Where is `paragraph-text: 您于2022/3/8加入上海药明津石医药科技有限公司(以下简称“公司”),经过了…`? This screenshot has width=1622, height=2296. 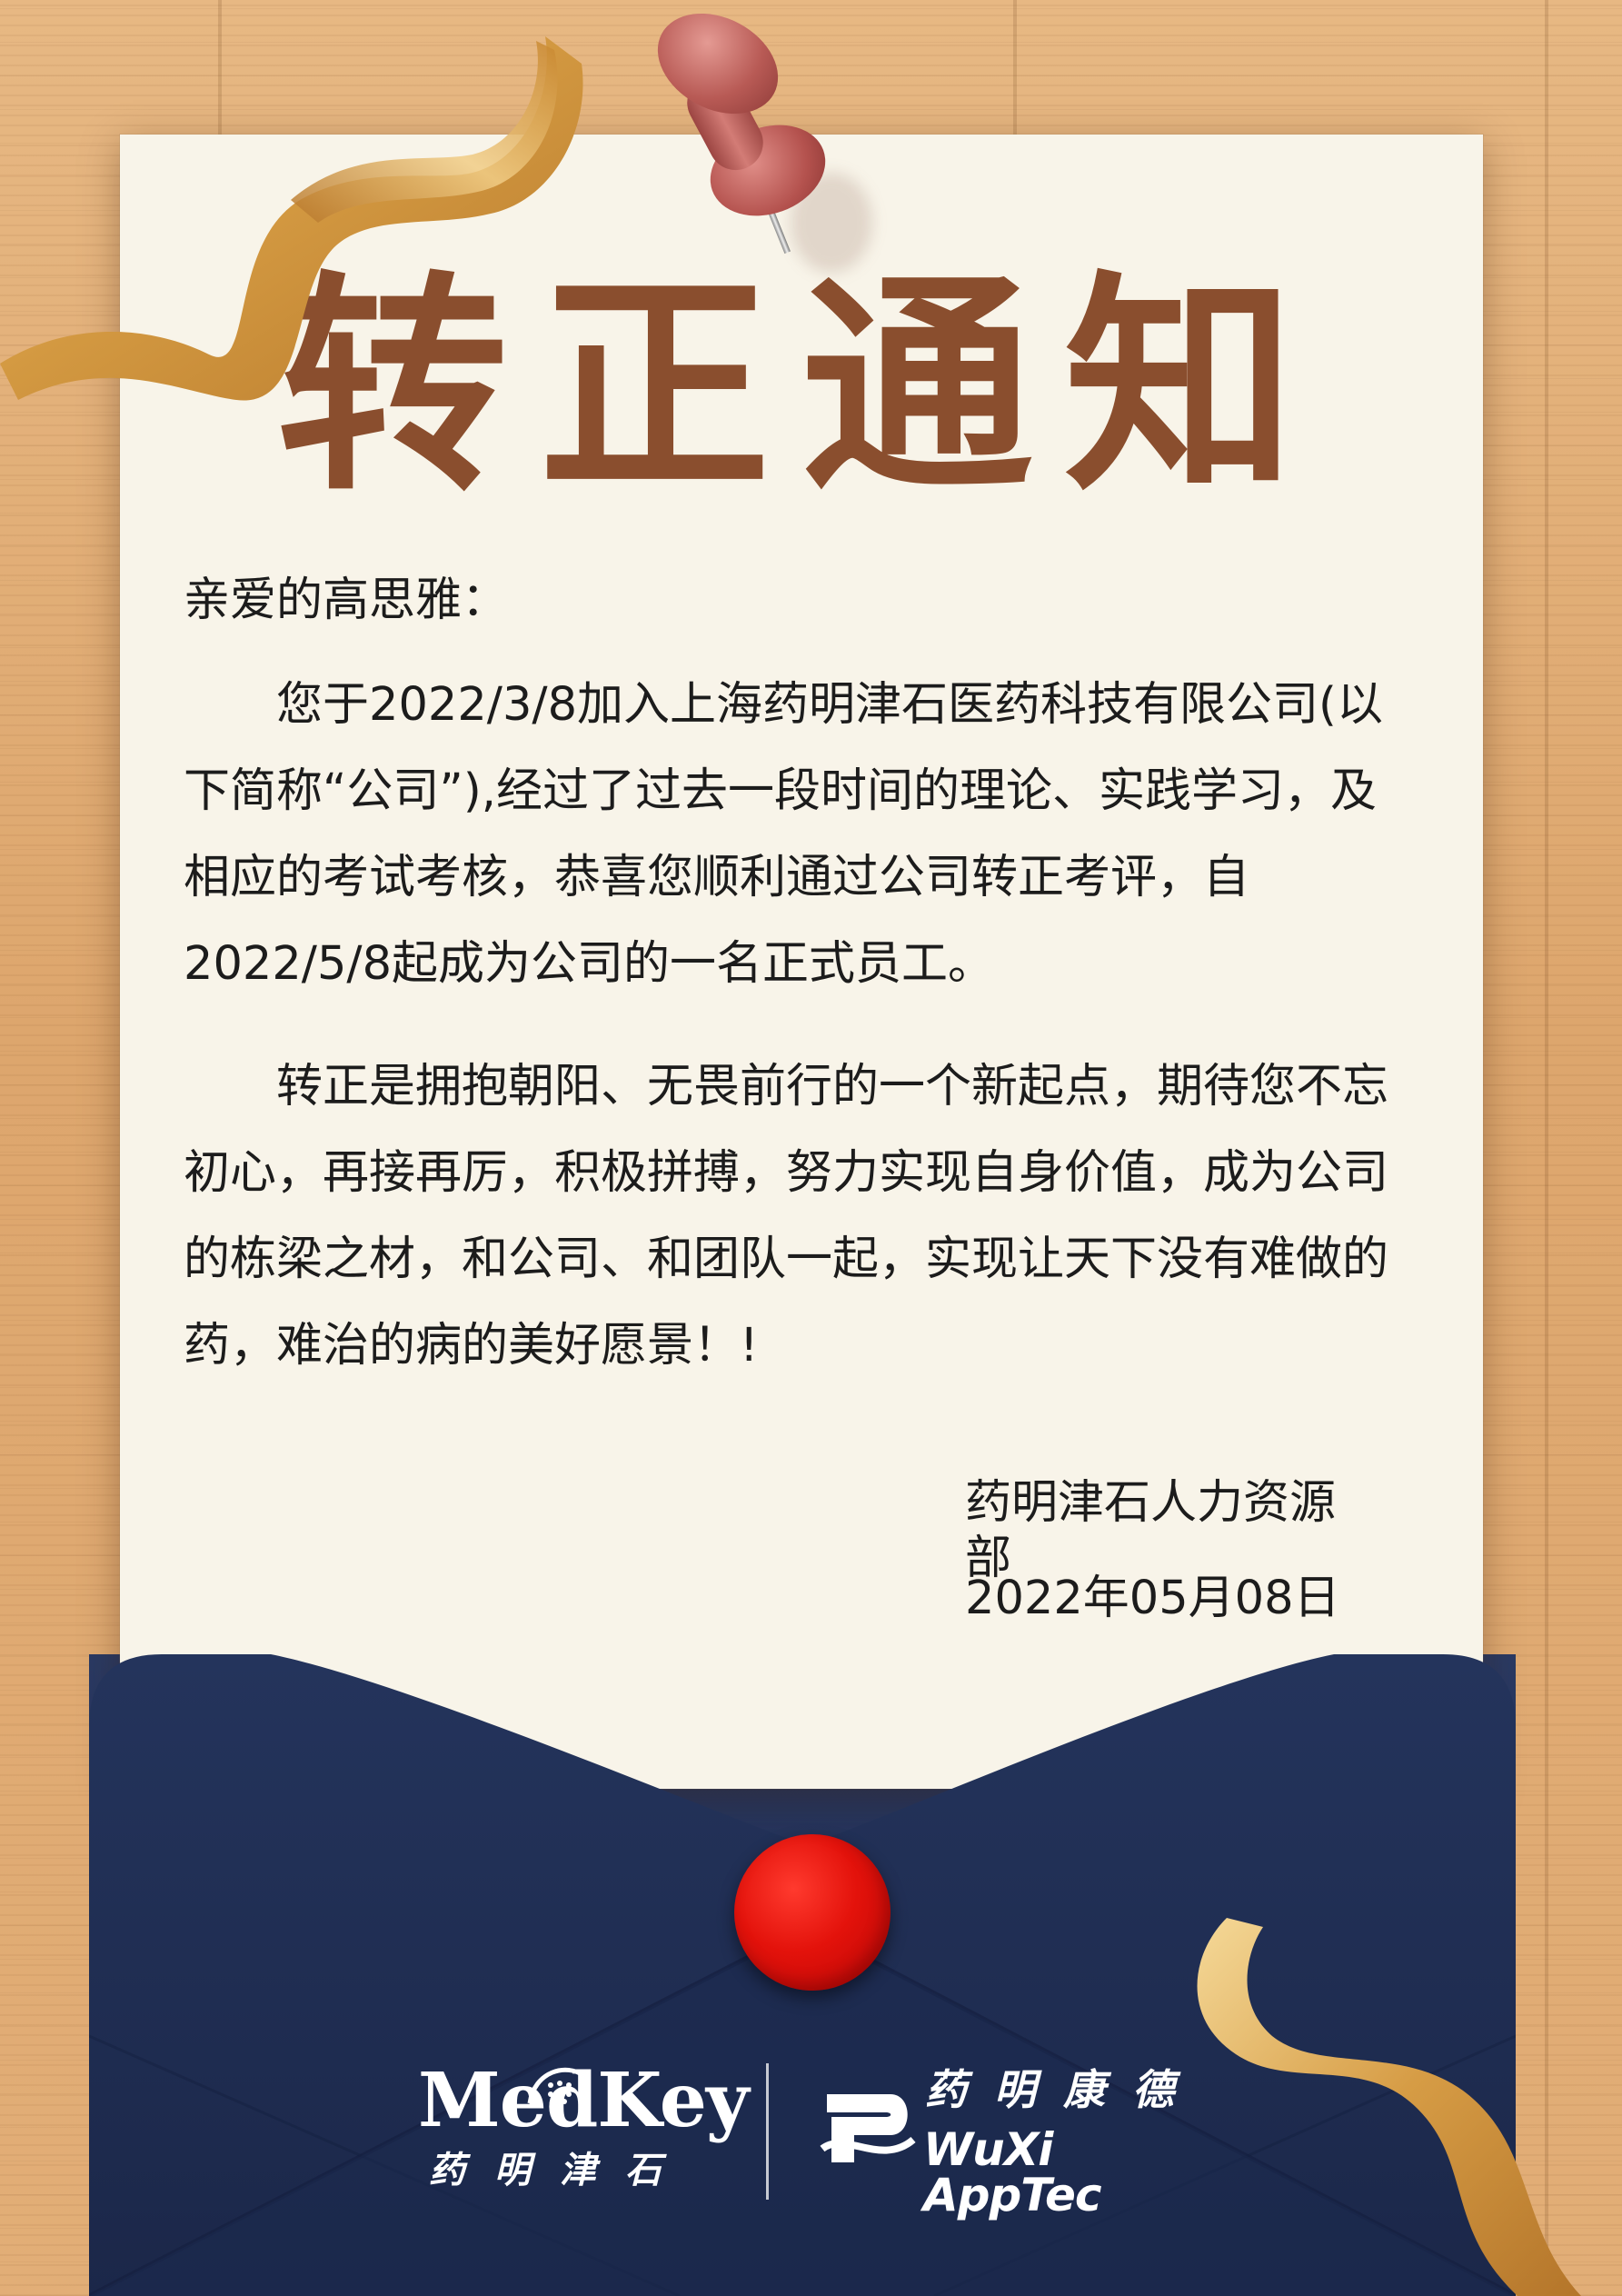 paragraph-text: 您于2022/3/8加入上海药明津石医药科技有限公司(以下简称“公司”),经过了… is located at coordinates (783, 834).